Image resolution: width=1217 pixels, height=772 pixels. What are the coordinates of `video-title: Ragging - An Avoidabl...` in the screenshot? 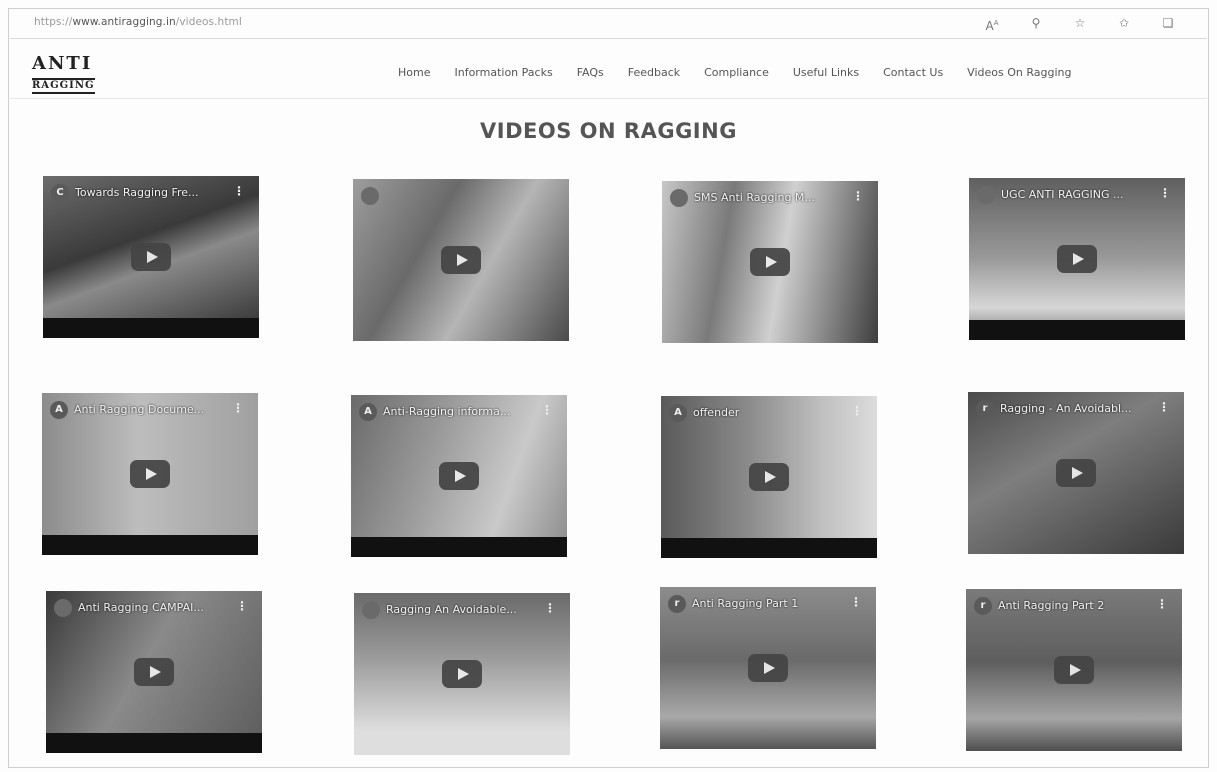 It's located at (1077, 408).